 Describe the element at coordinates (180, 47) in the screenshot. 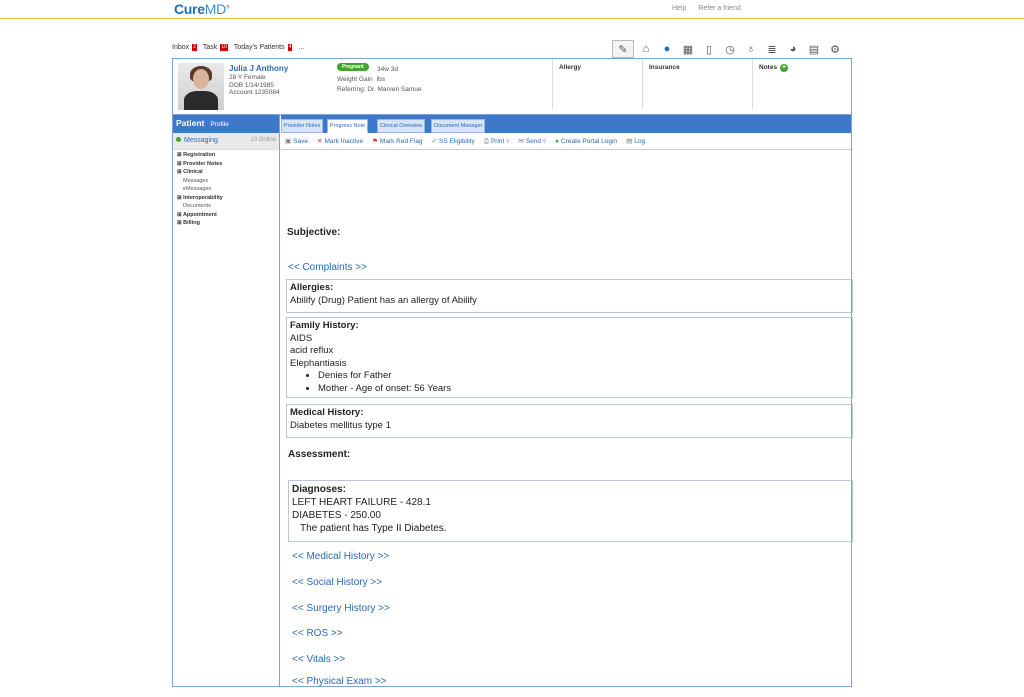

I see `inbox-link: Inbox` at that location.